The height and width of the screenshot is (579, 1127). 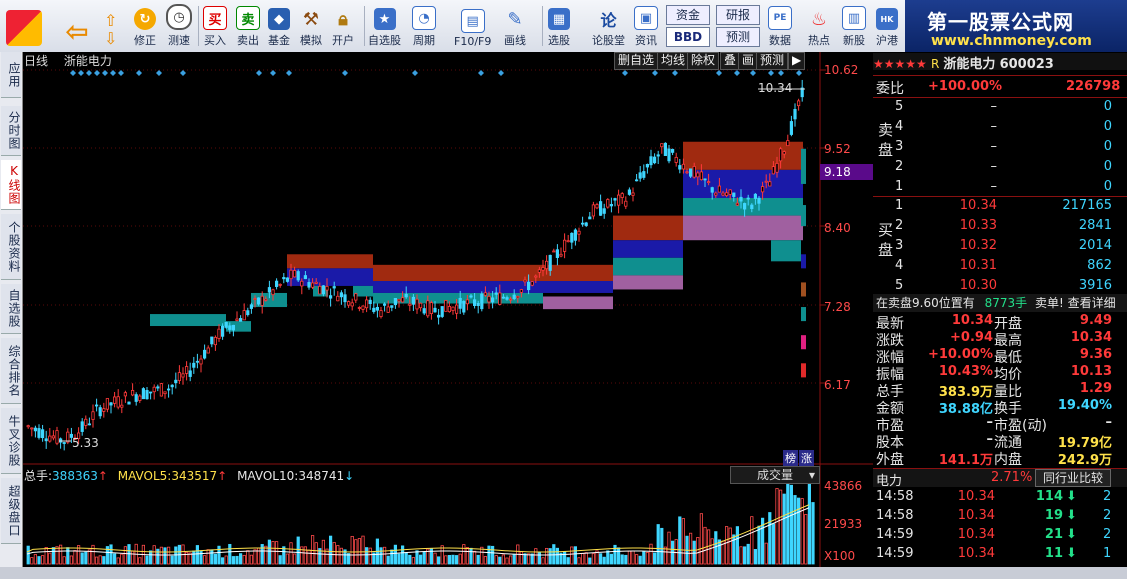 I want to click on f10-button: ▤ F10/F9, so click(x=472, y=26).